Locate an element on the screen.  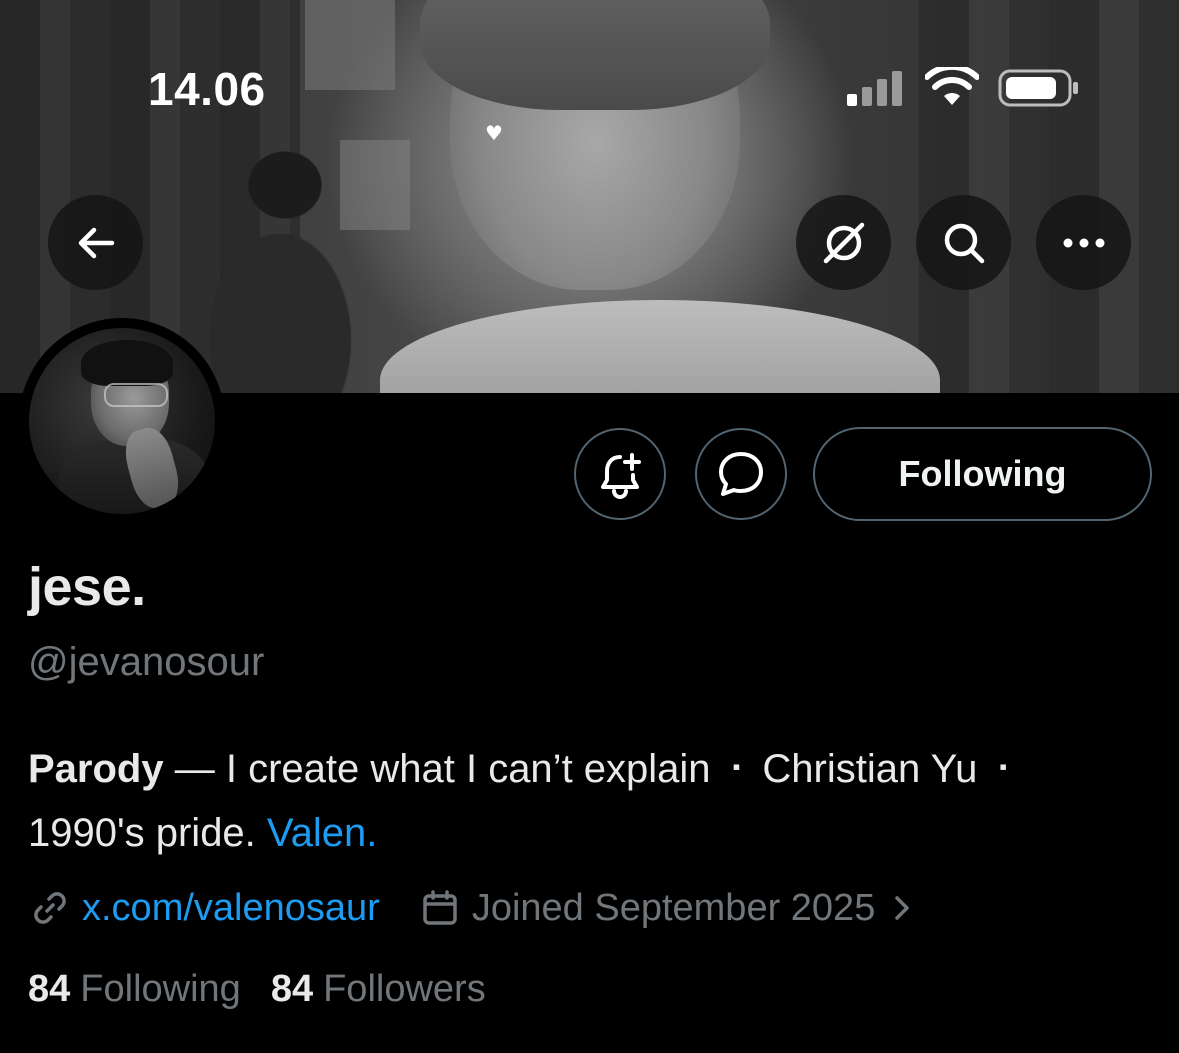
following-button: Following is located at coordinates (982, 474).